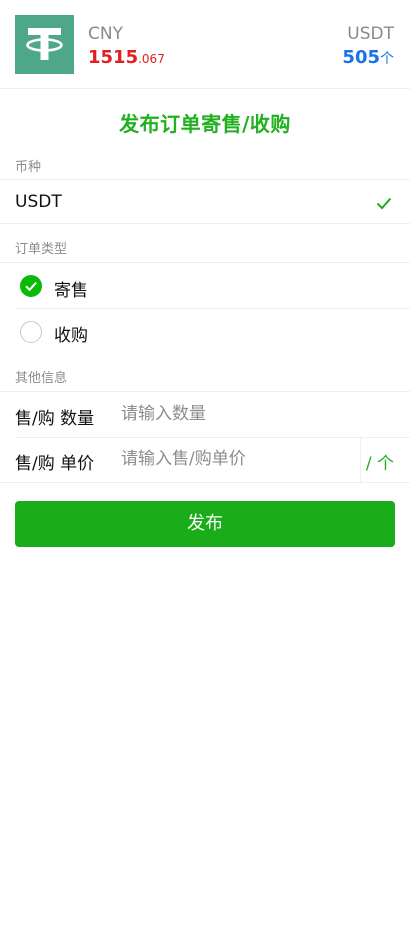 This screenshot has height=937, width=410. I want to click on page-title: 发布订单寄售/收购, so click(205, 124).